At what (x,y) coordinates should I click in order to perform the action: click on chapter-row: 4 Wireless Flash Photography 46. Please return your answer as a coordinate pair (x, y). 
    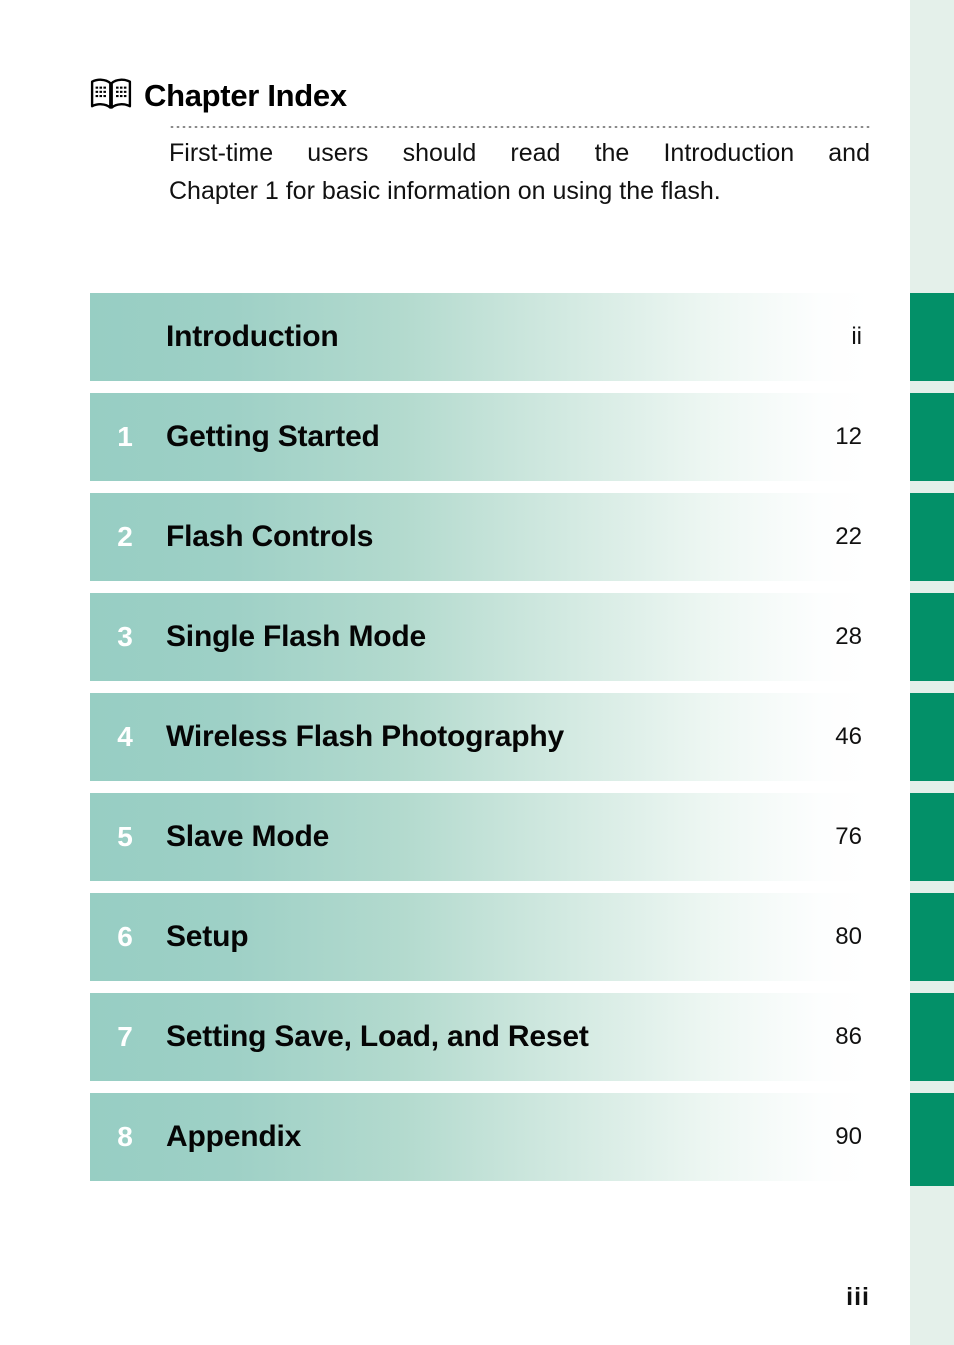
    Looking at the image, I should click on (480, 737).